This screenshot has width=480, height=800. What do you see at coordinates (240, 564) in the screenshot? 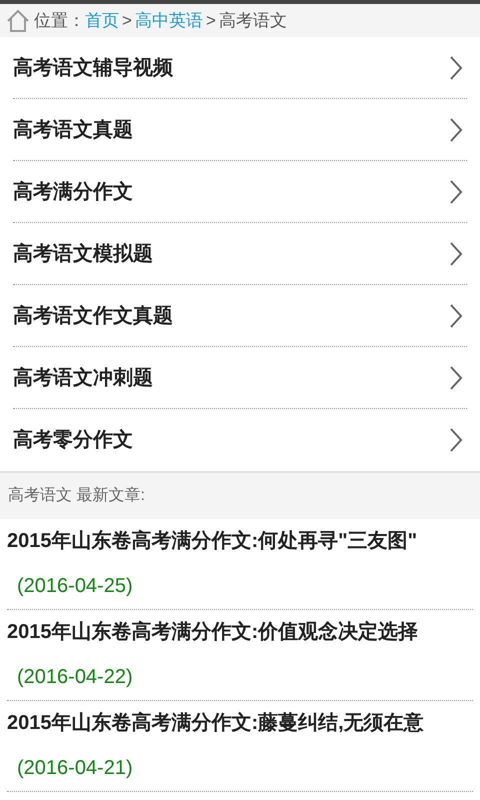
I see `article-item: 2015年山东卷高考满分作文:何处再寻"三友图" (2016-04-25)` at bounding box center [240, 564].